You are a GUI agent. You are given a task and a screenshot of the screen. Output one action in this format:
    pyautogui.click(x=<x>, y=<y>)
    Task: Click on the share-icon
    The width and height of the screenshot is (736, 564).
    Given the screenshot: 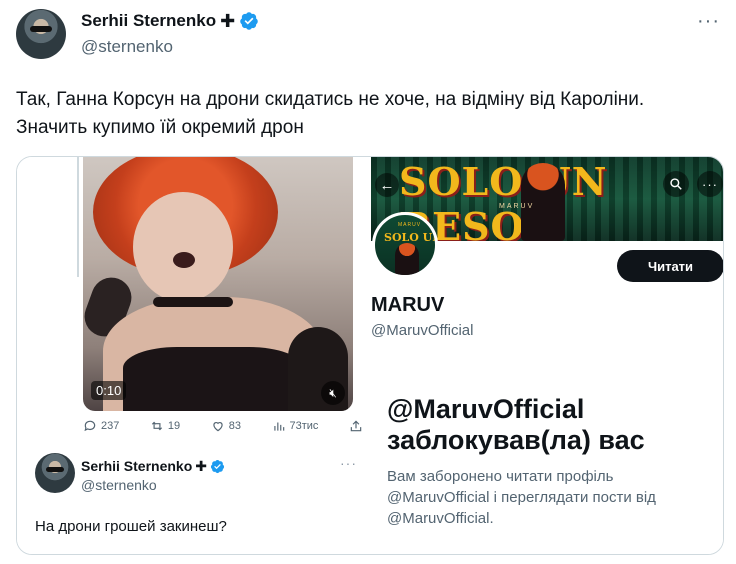 What is the action you would take?
    pyautogui.click(x=356, y=426)
    